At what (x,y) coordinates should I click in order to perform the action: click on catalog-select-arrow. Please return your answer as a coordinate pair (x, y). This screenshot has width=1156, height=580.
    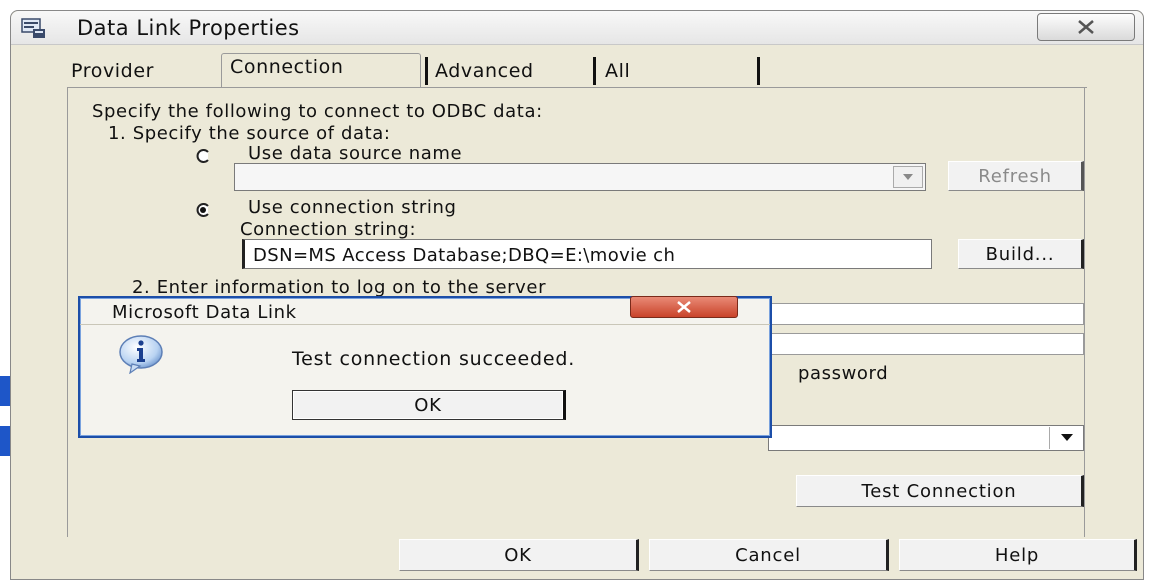
    Looking at the image, I should click on (1066, 438).